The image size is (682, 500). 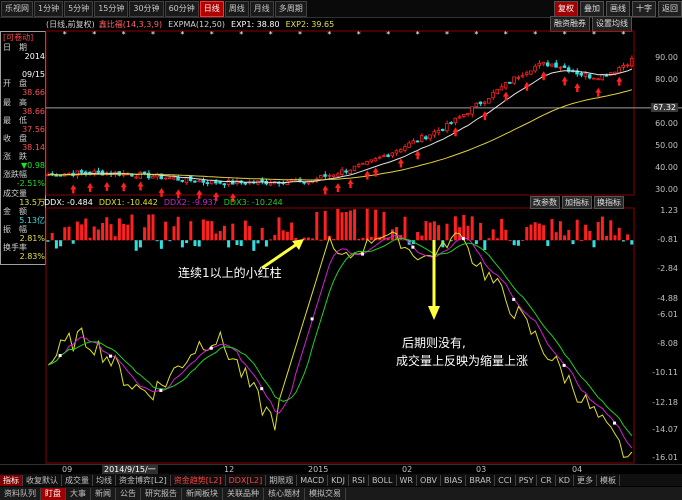 I want to click on indicator-axis-label: -12.18, so click(x=665, y=403).